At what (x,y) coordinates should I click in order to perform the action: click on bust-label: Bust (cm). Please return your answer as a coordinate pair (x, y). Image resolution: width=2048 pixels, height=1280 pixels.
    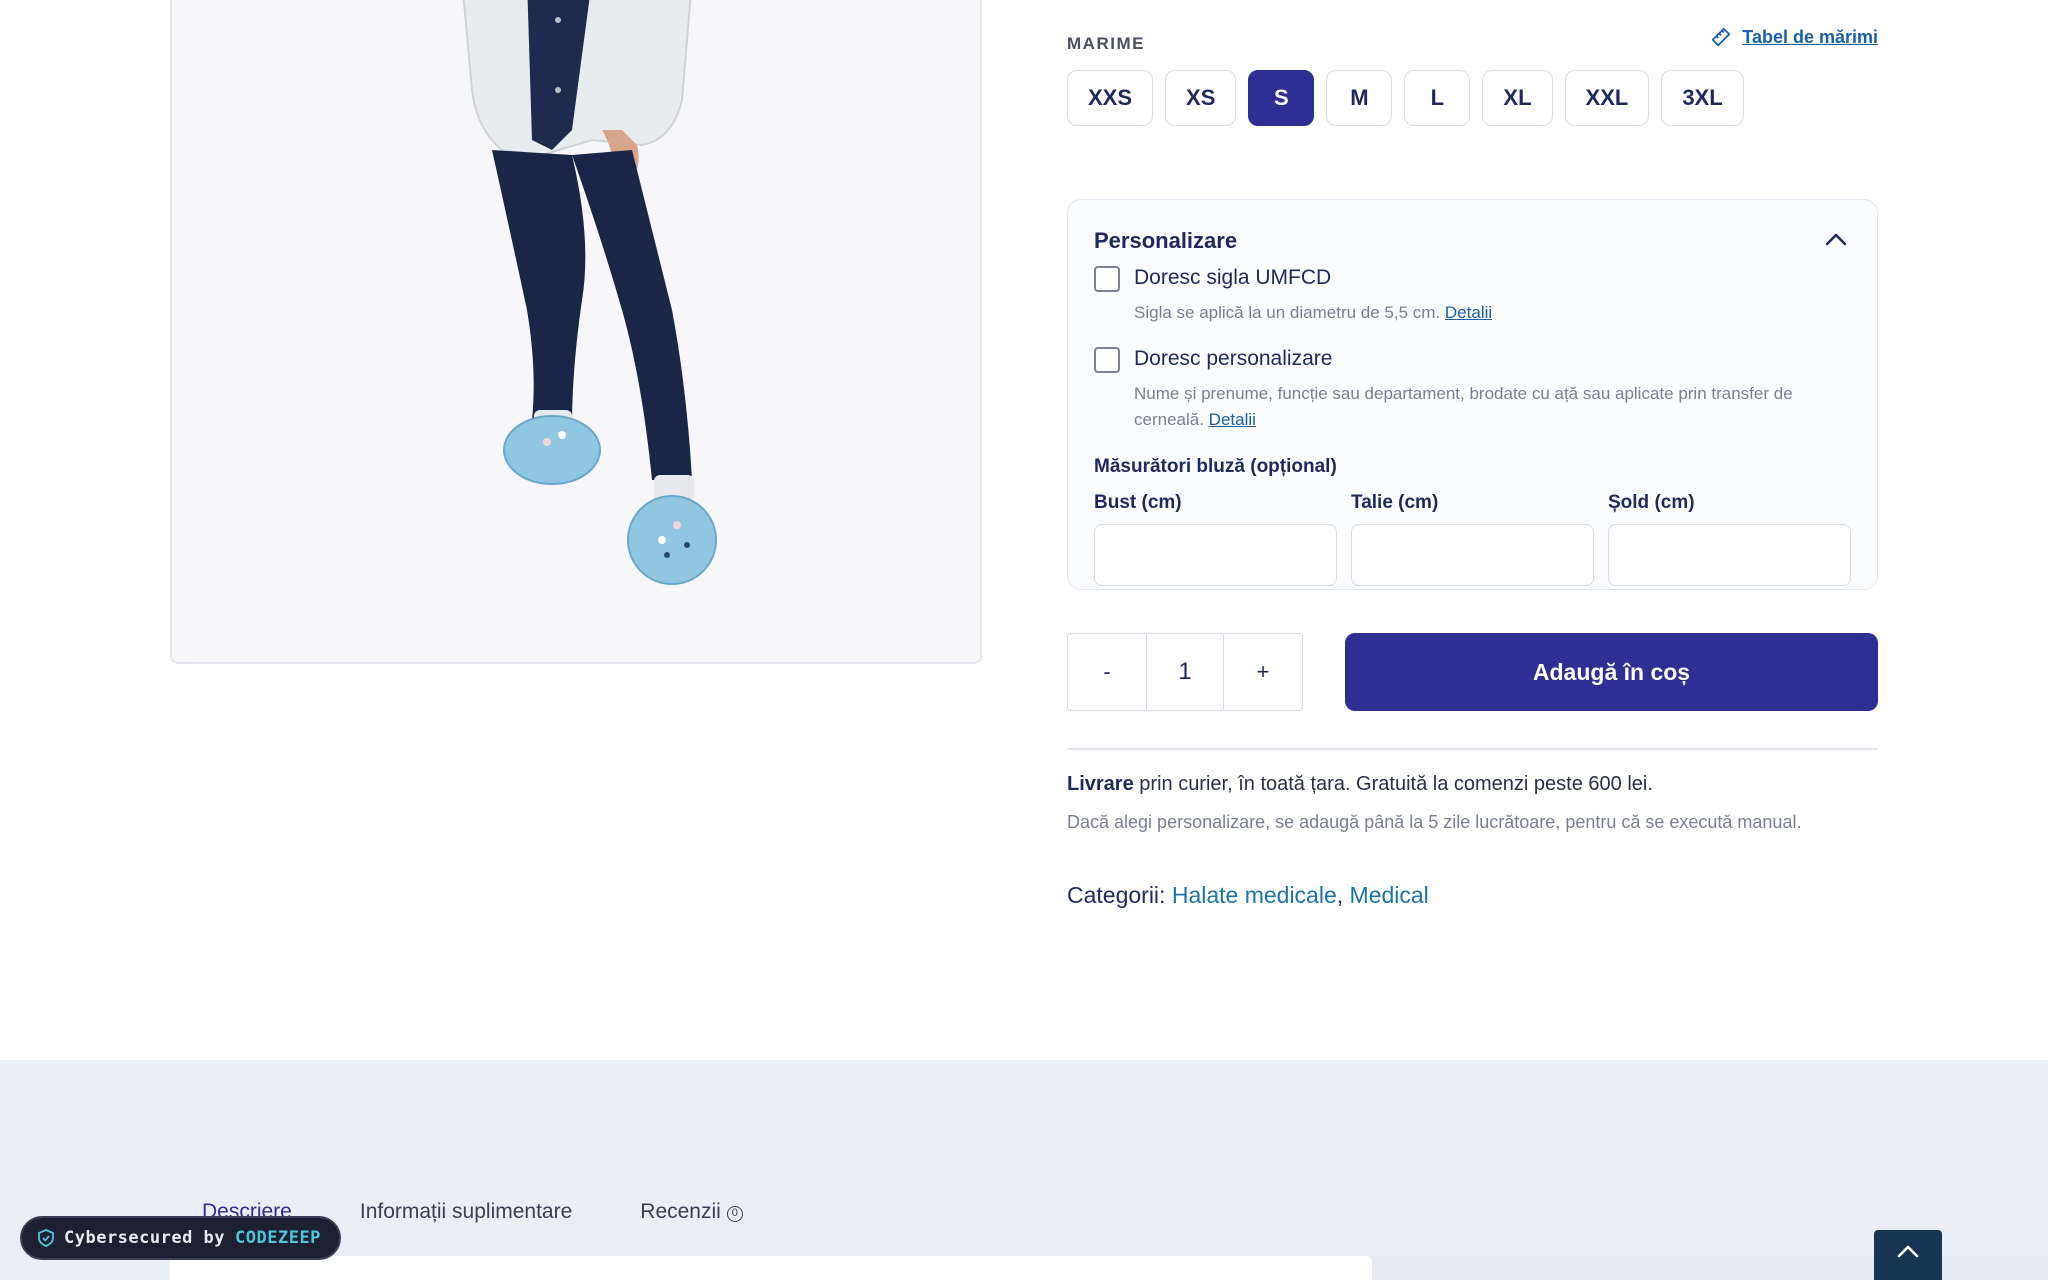
    Looking at the image, I should click on (1138, 502).